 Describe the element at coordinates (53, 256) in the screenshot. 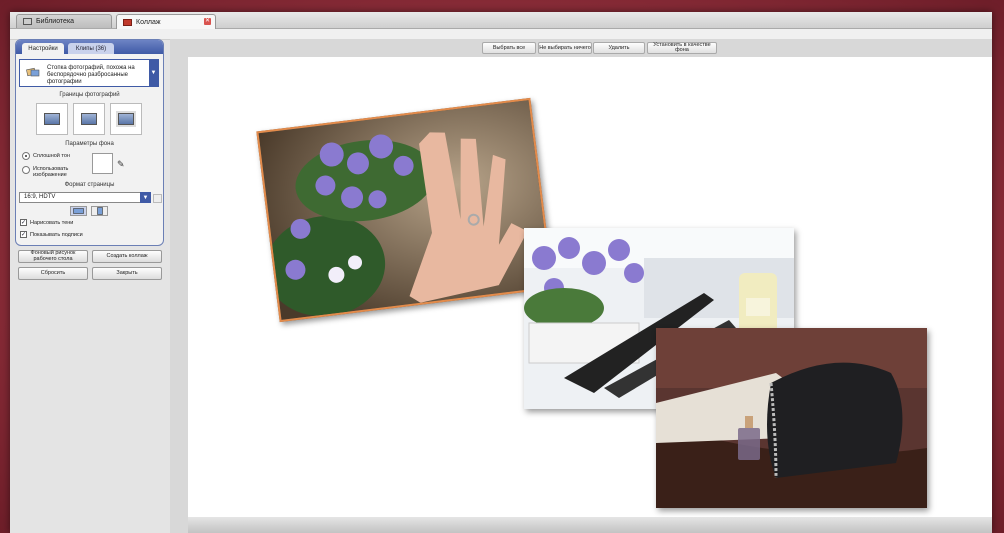

I see `wallpaper-button: Фоновый рисунок рабочего стола` at that location.